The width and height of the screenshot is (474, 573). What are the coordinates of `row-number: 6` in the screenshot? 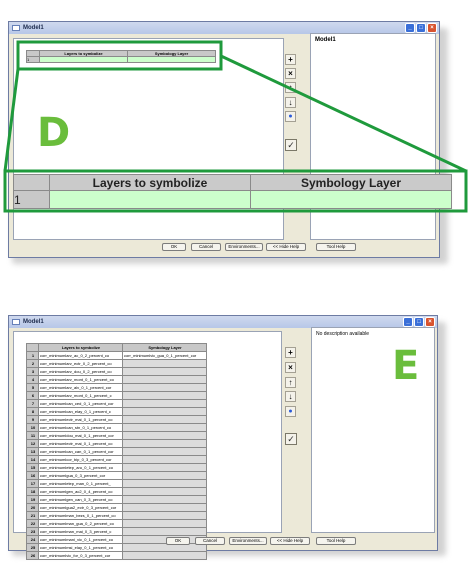 It's located at (32, 395).